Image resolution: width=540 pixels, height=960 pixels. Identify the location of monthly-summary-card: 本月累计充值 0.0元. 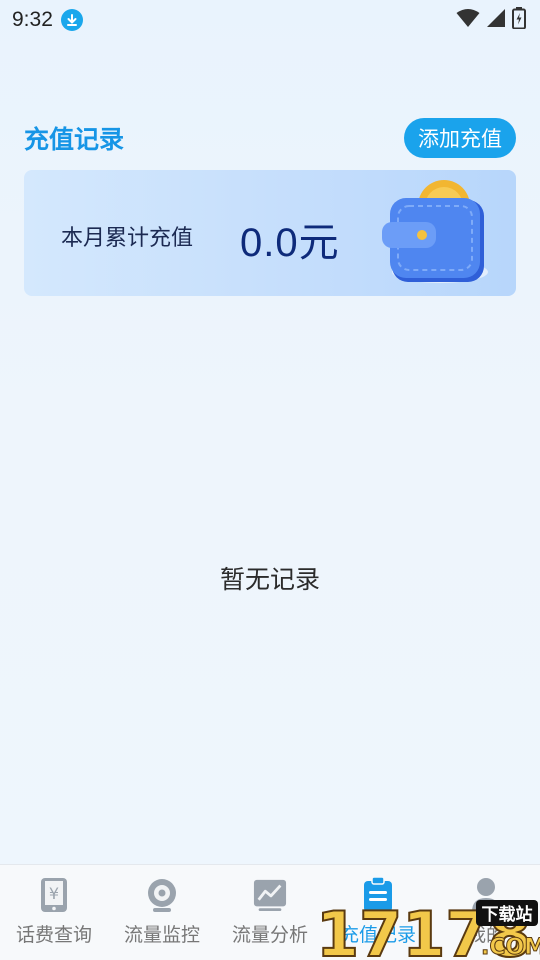
(270, 233).